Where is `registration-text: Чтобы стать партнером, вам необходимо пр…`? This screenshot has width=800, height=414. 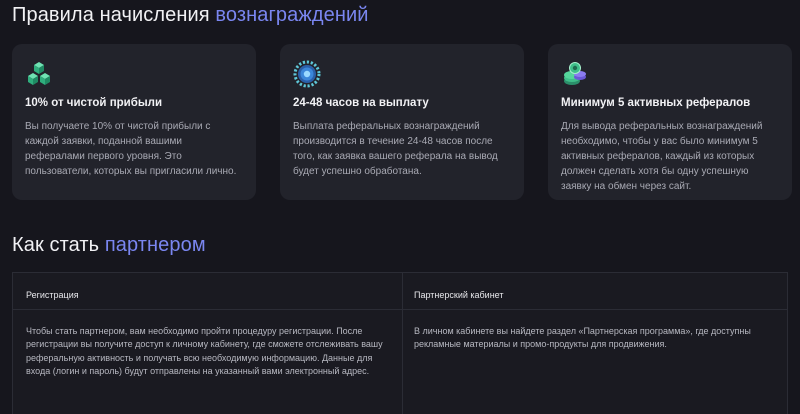
registration-text: Чтобы стать партнером, вам необходимо пр… is located at coordinates (204, 351).